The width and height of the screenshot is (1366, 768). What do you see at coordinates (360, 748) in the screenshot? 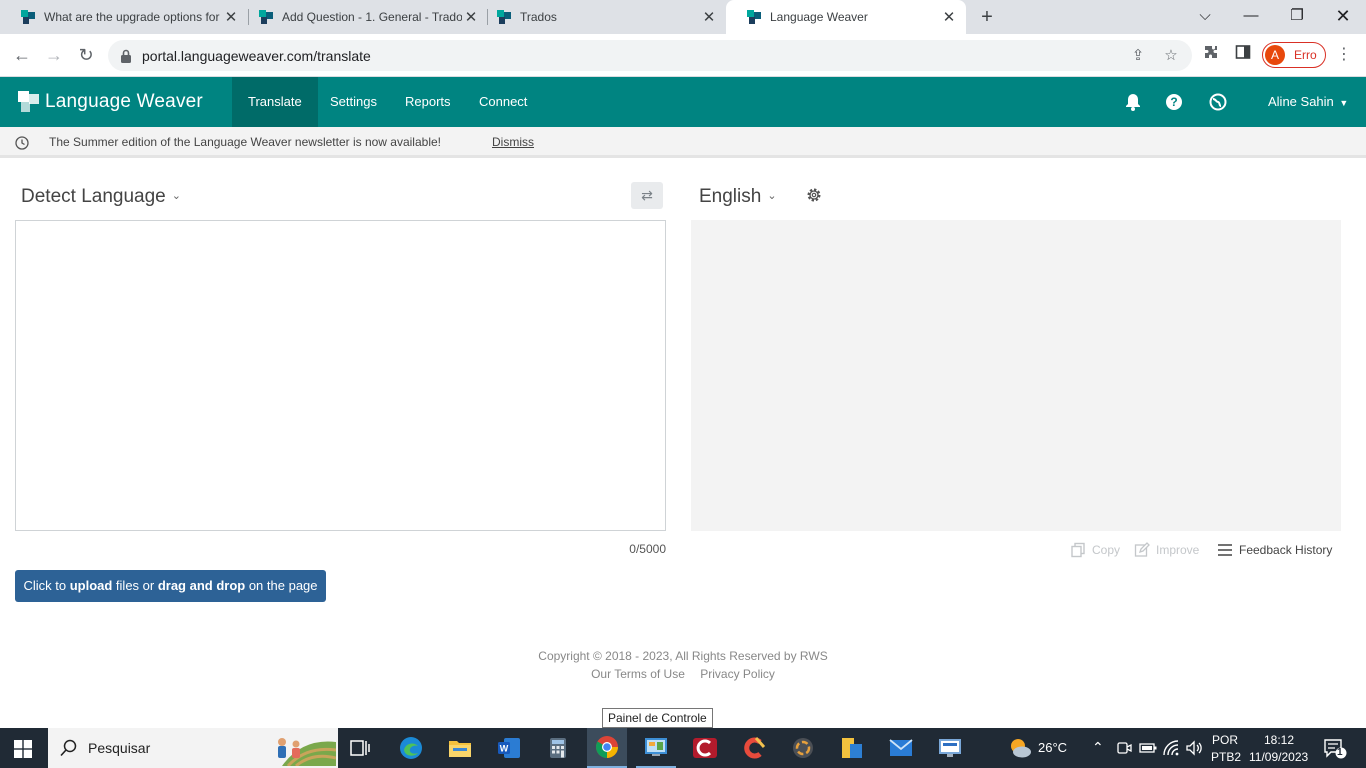
I see `task-view-icon` at bounding box center [360, 748].